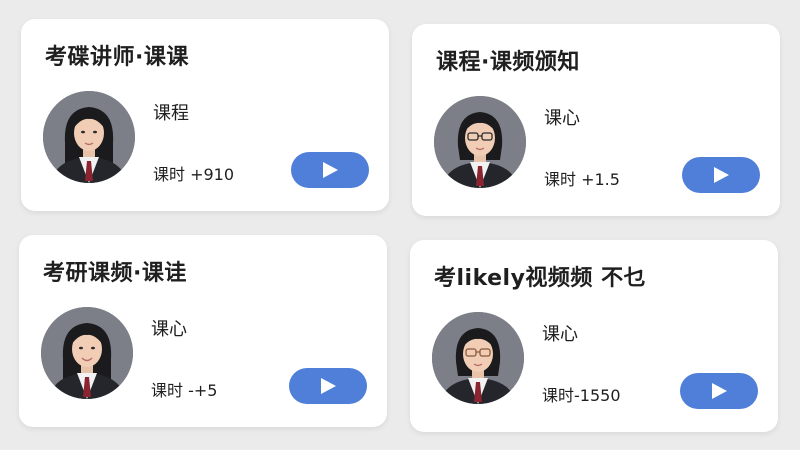 The height and width of the screenshot is (450, 800). What do you see at coordinates (171, 113) in the screenshot?
I see `card-subtitle: 课程` at bounding box center [171, 113].